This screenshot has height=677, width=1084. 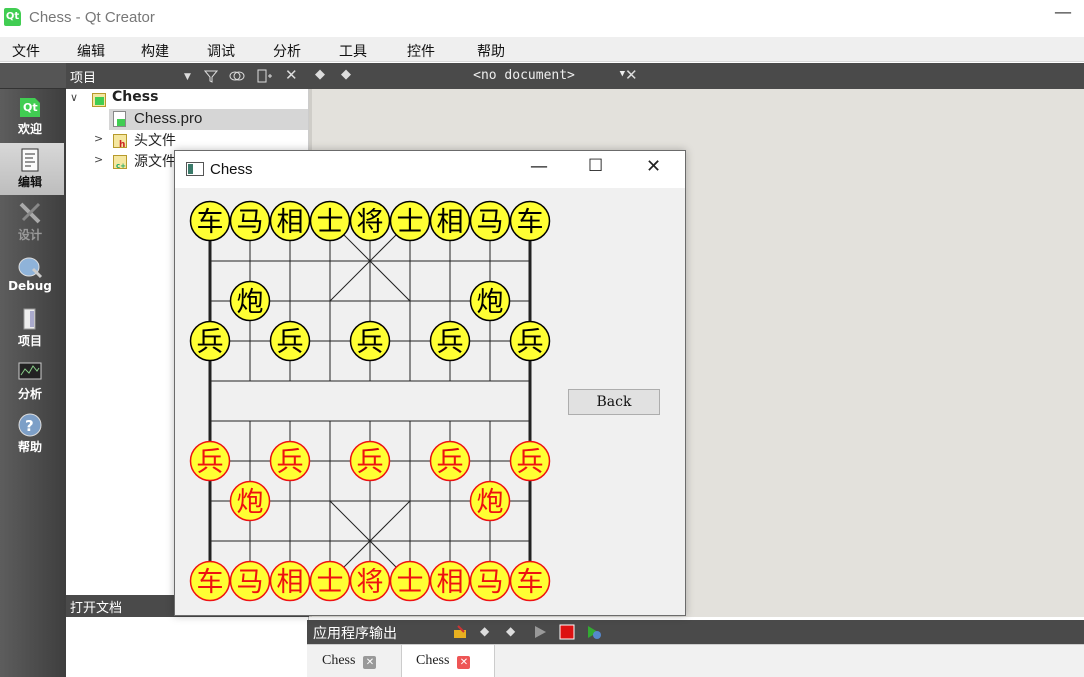 I want to click on menu-analyze: 分析, so click(x=287, y=51).